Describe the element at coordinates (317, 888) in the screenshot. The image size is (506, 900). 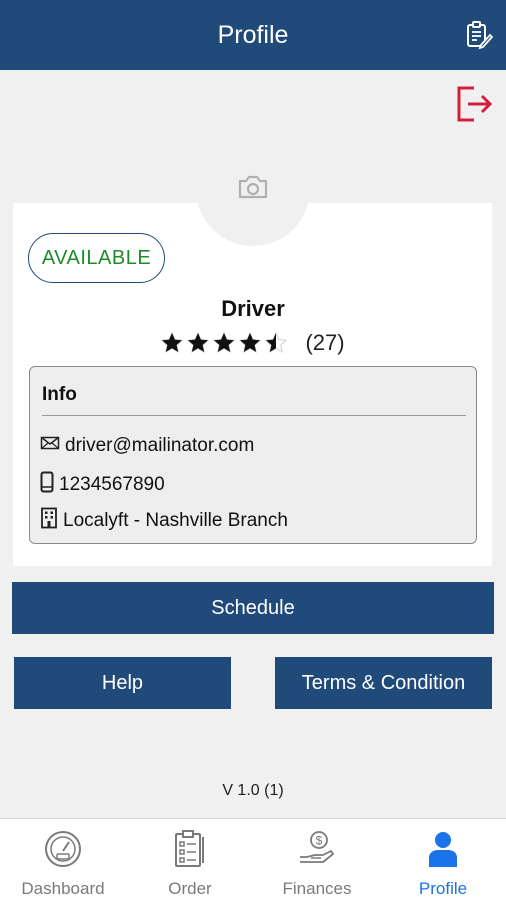
I see `tab-finances-label: Finances` at that location.